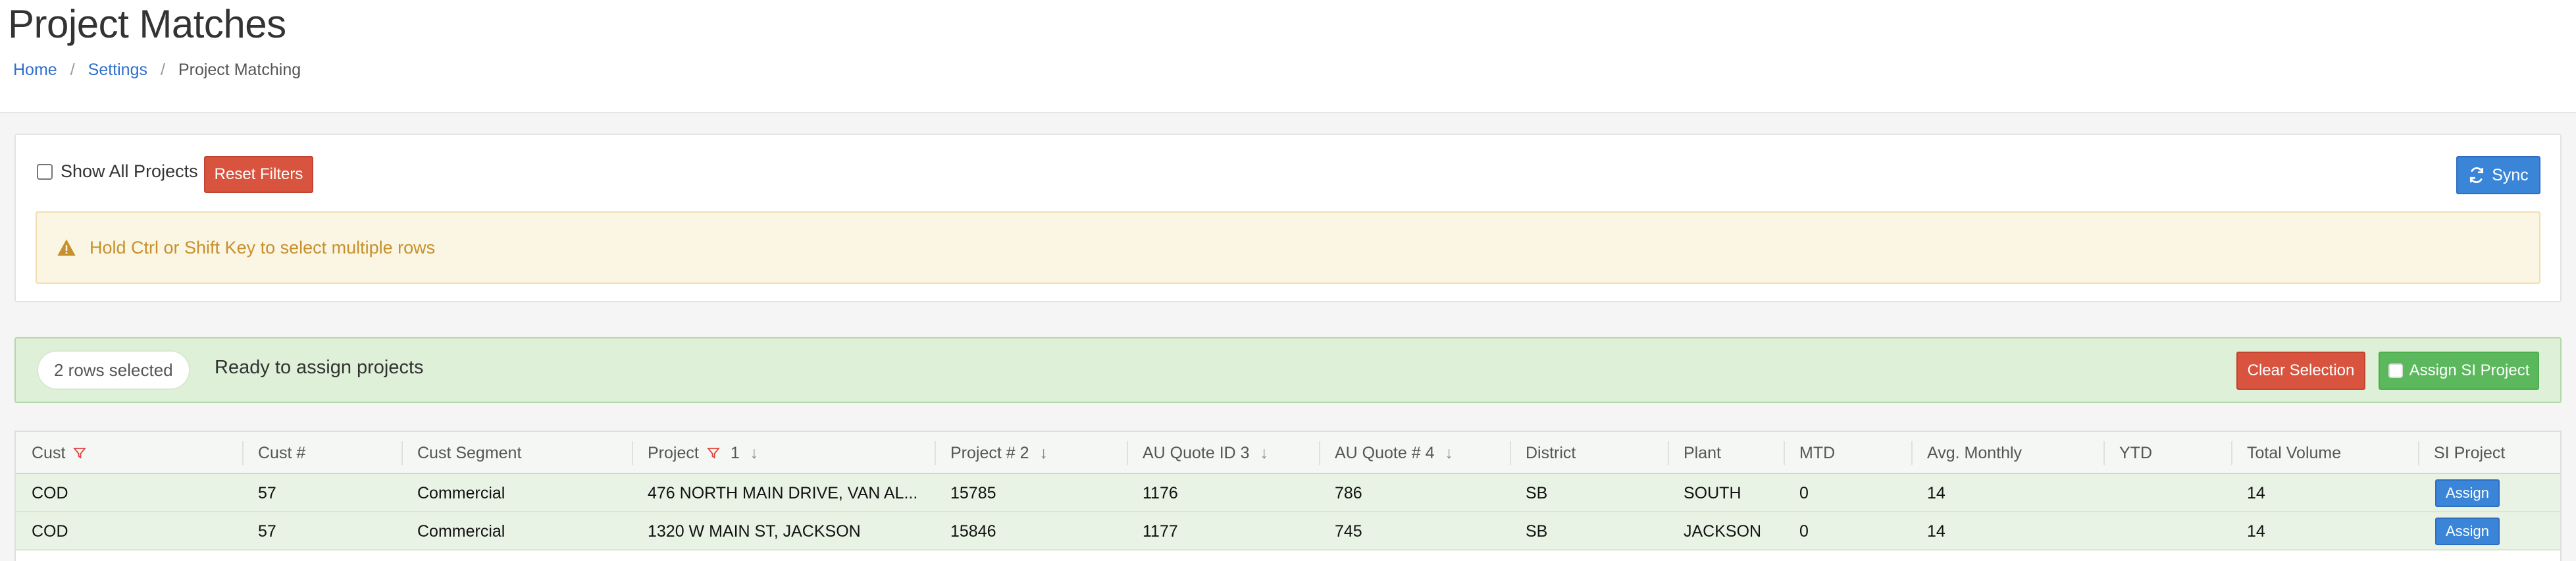 This screenshot has height=561, width=2576. I want to click on column-header-cust-segment: Cust Segment, so click(516, 453).